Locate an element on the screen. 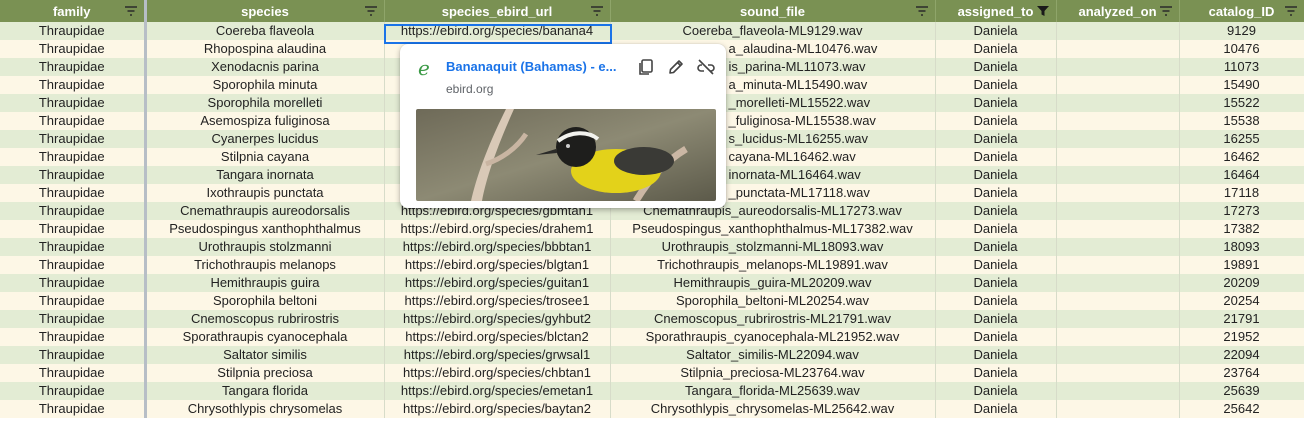  filter-active-icon is located at coordinates (1043, 11).